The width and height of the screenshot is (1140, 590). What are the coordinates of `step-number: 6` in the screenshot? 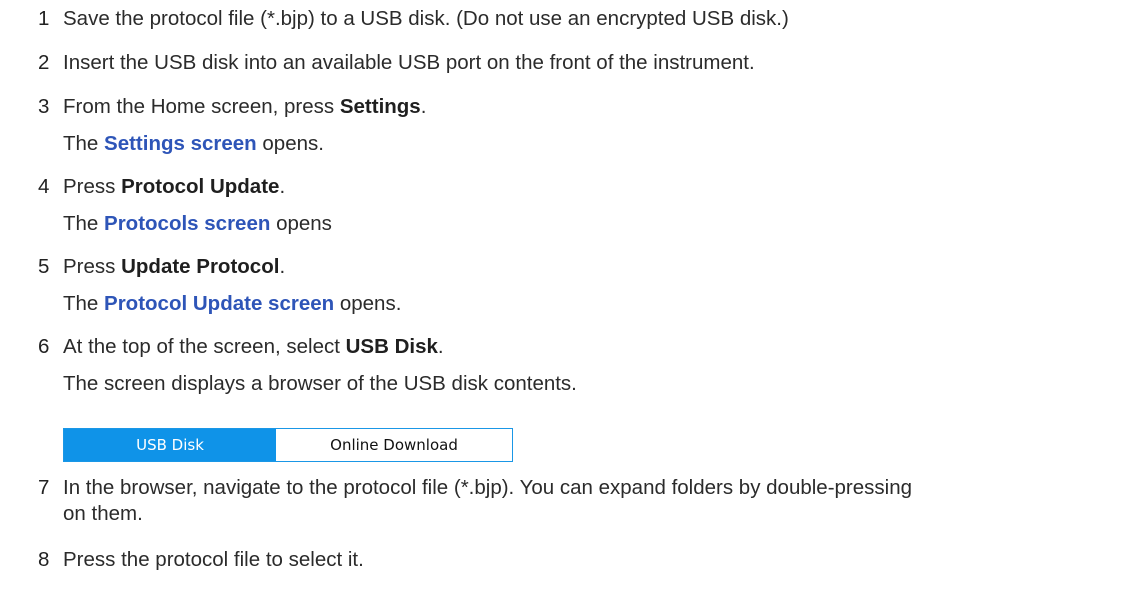 It's located at (44, 346).